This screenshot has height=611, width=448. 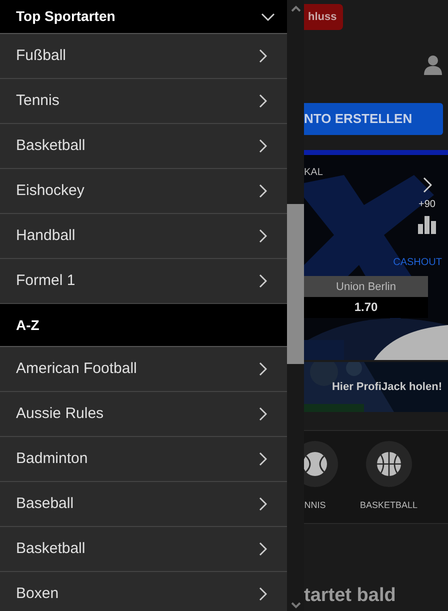 What do you see at coordinates (433, 65) in the screenshot?
I see `user-icon` at bounding box center [433, 65].